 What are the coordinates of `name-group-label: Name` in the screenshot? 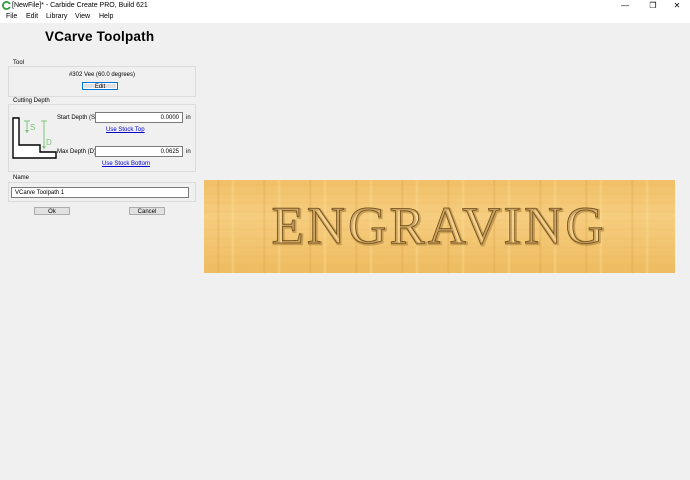 It's located at (21, 178).